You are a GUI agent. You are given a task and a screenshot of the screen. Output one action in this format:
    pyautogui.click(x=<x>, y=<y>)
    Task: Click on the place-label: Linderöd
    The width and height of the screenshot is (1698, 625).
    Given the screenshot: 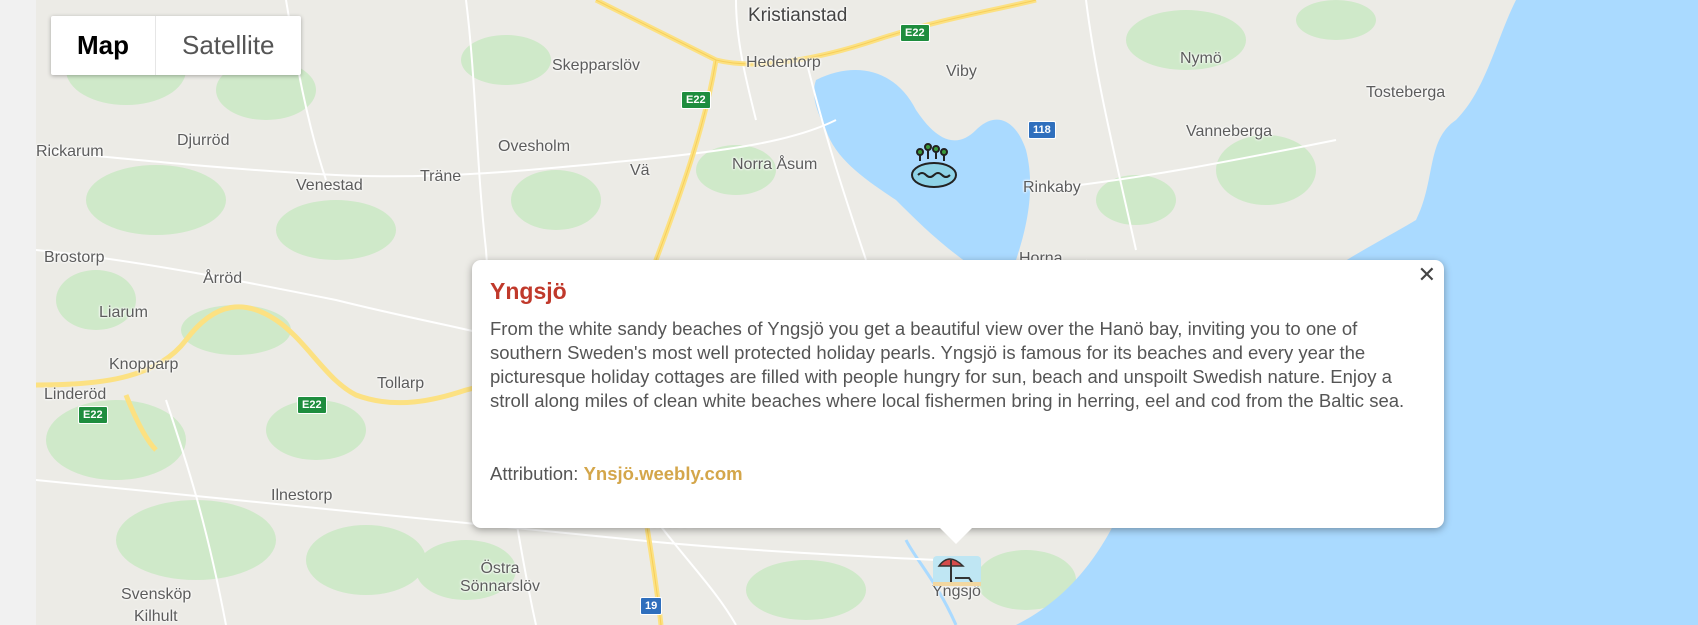 What is the action you would take?
    pyautogui.click(x=75, y=394)
    